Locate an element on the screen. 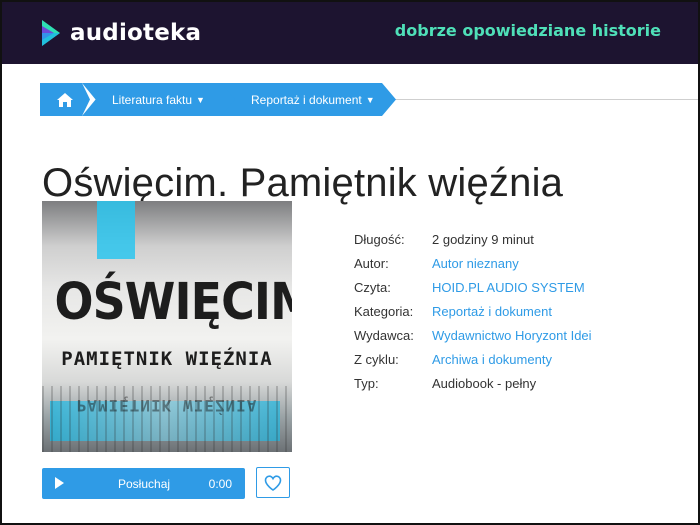 The height and width of the screenshot is (525, 700). cover-accent is located at coordinates (116, 230).